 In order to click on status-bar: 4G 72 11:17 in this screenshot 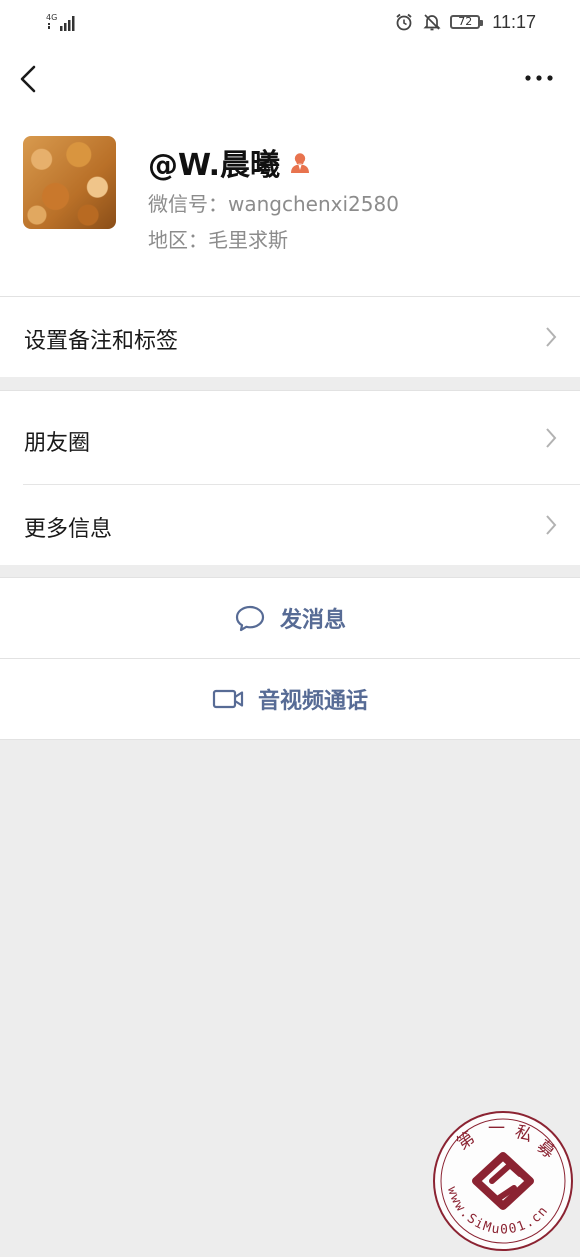, I will do `click(290, 22)`.